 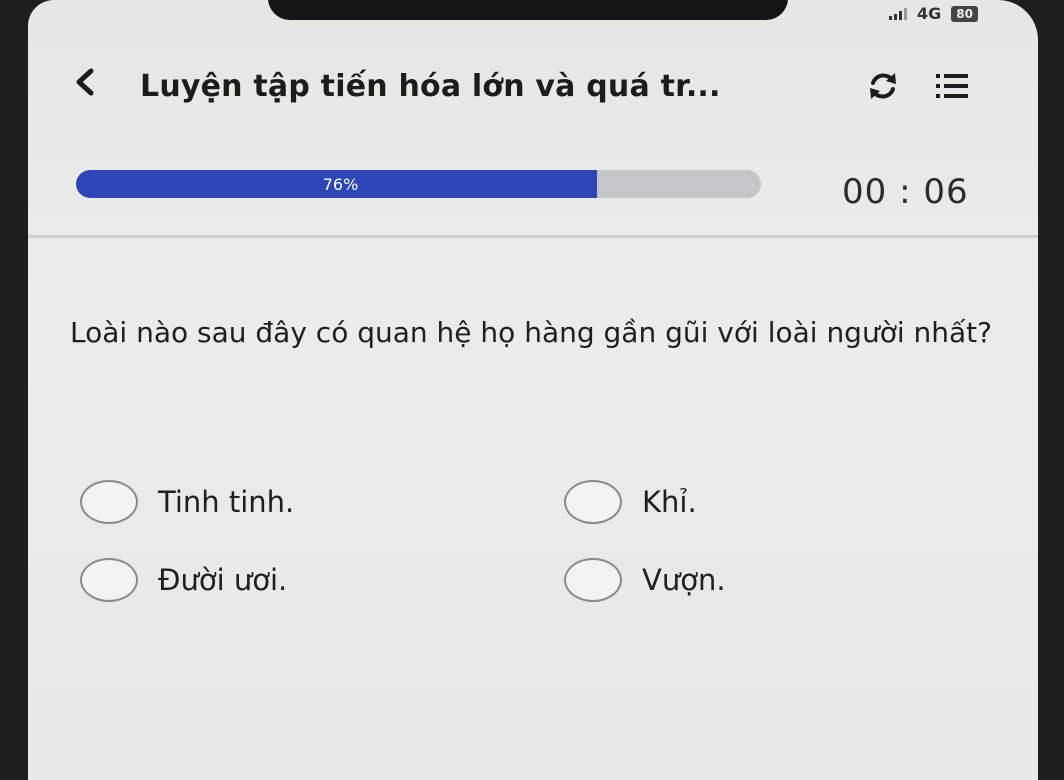 I want to click on option-a: Tinh tinh., so click(x=187, y=502).